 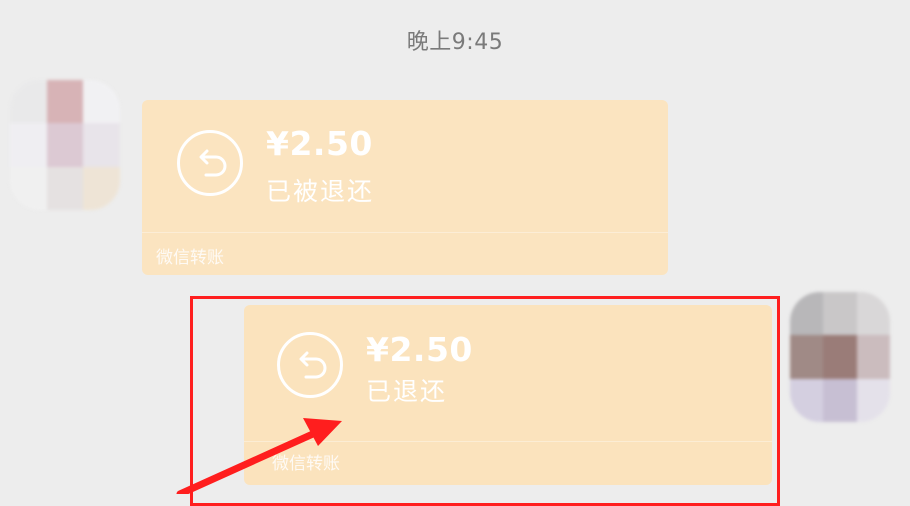 I want to click on transfer-status: 已被退还, so click(x=320, y=191).